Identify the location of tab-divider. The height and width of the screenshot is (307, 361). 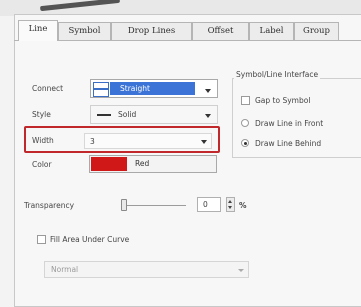
(187, 40).